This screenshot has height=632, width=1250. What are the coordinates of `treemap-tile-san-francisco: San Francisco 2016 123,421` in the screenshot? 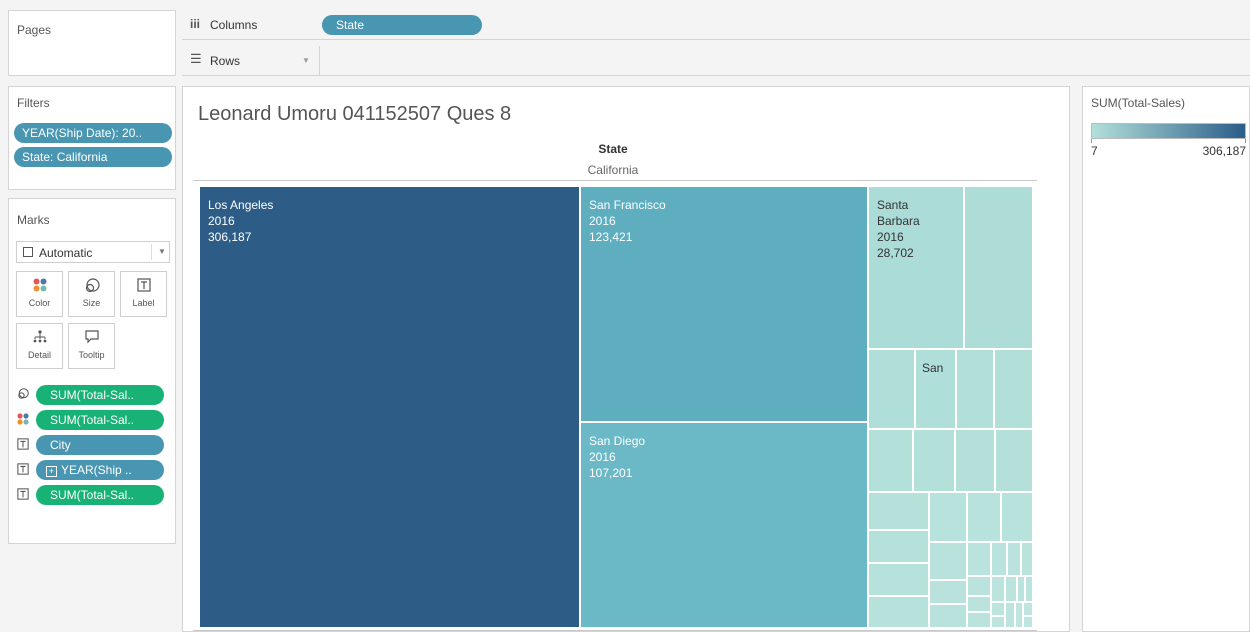 It's located at (724, 304).